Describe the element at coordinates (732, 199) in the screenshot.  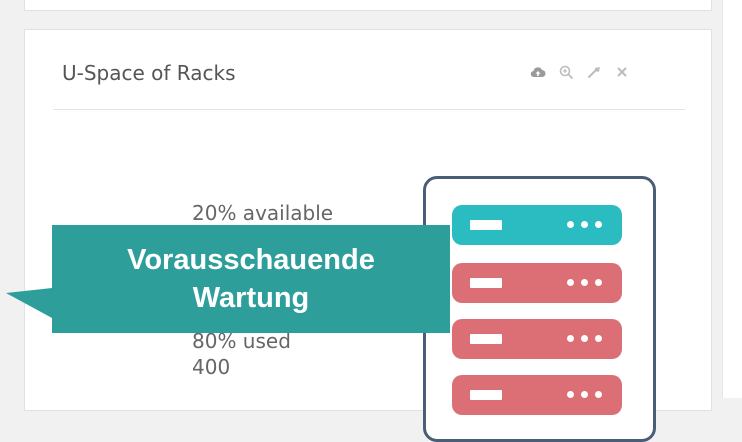
I see `adjacent-widget-card` at that location.